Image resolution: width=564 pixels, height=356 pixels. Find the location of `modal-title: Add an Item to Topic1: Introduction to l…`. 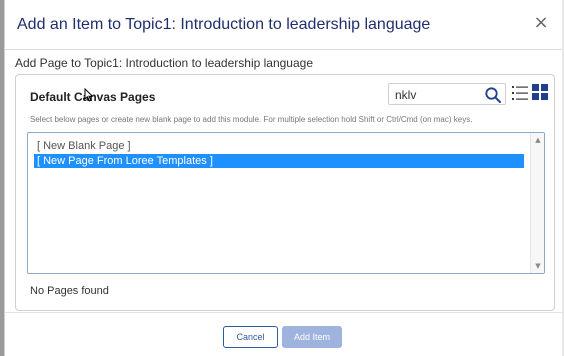

modal-title: Add an Item to Topic1: Introduction to l… is located at coordinates (224, 24).